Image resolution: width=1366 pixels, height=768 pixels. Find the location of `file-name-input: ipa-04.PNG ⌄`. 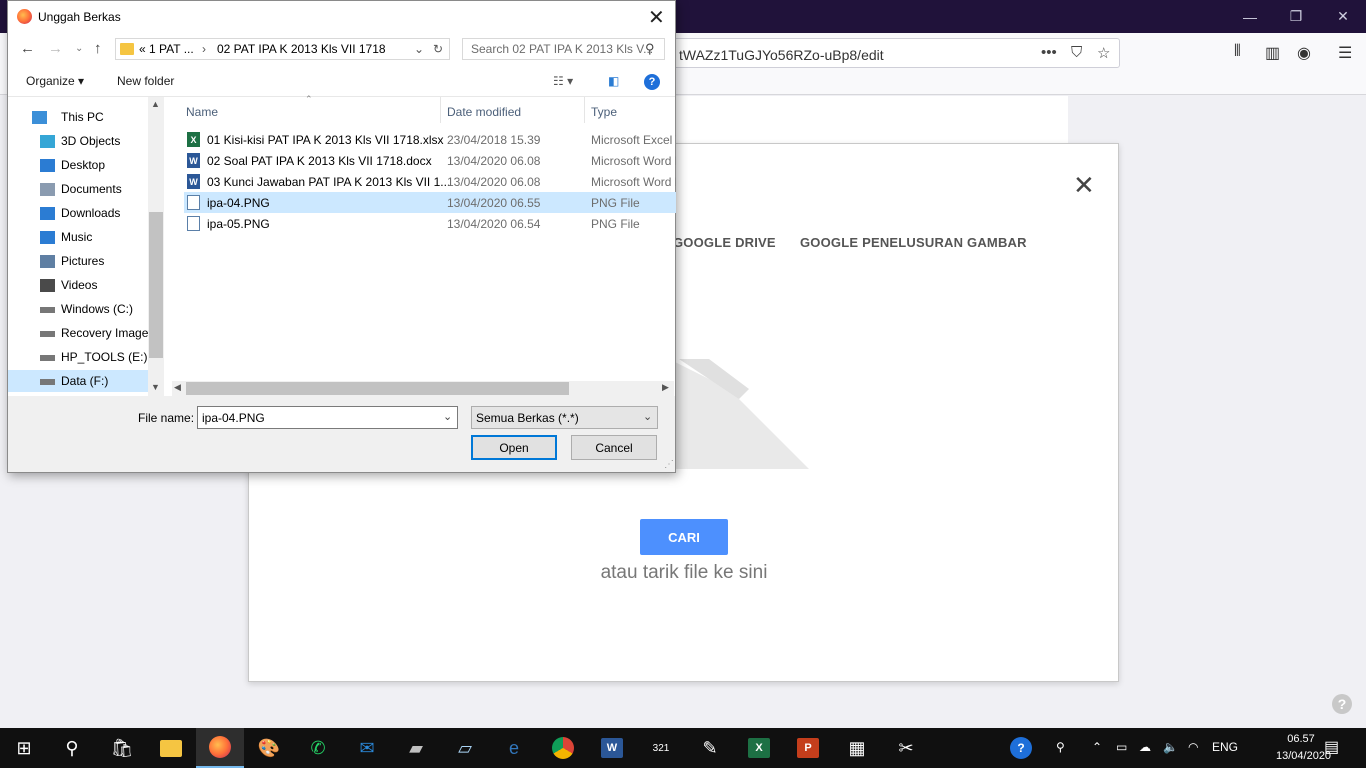

file-name-input: ipa-04.PNG ⌄ is located at coordinates (327, 417).